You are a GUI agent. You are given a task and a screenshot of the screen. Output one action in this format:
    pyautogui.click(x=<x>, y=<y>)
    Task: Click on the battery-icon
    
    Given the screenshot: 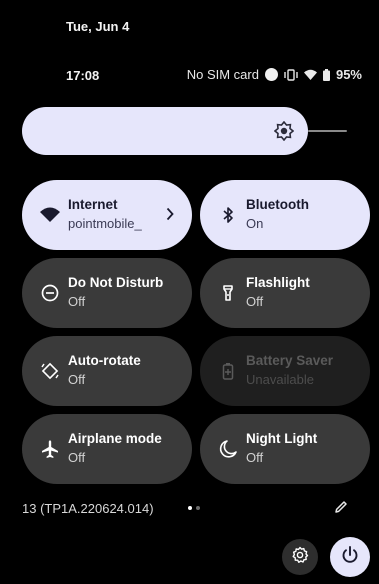 What is the action you would take?
    pyautogui.click(x=326, y=74)
    